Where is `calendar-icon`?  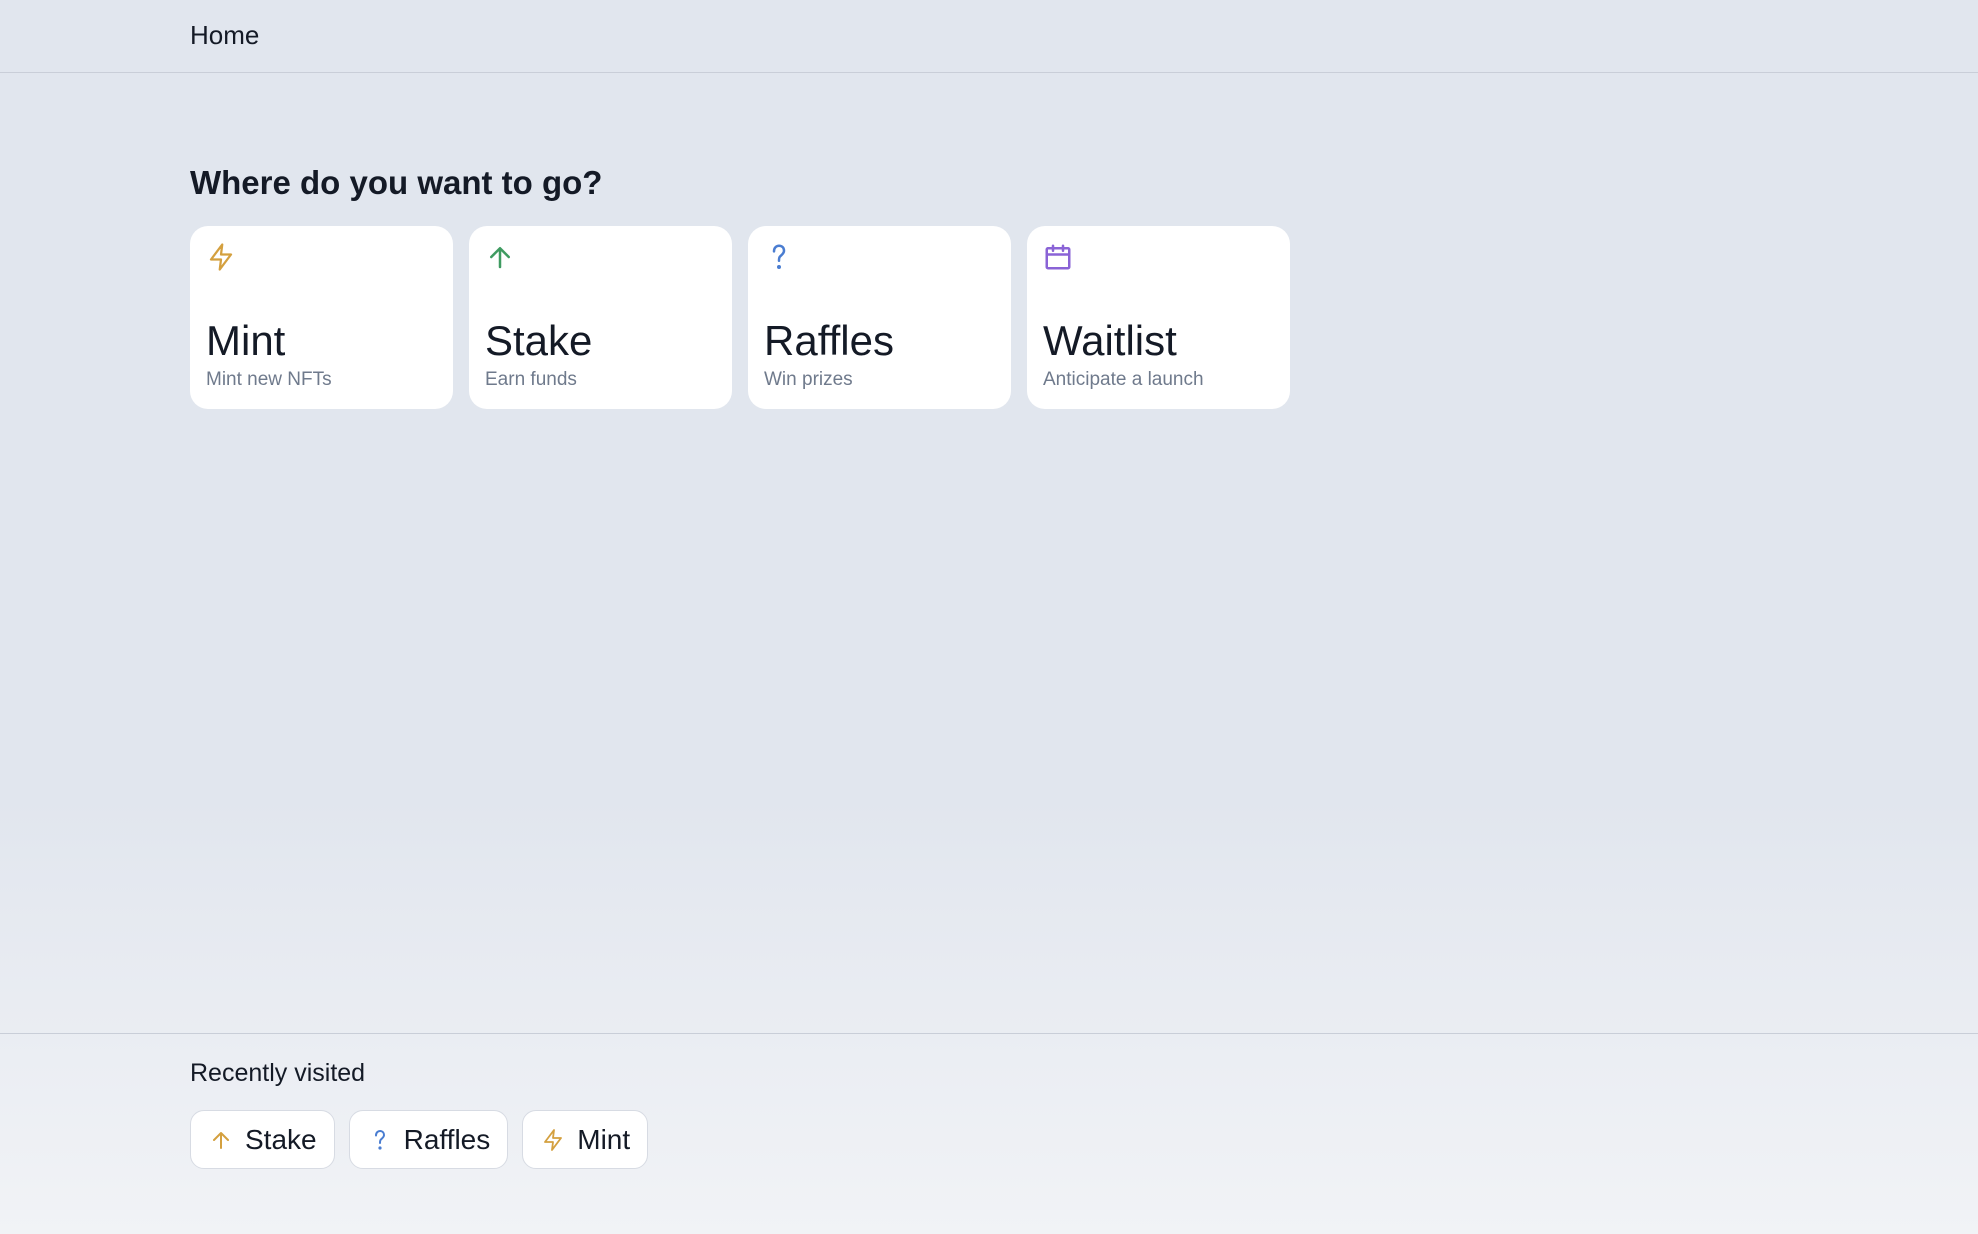
calendar-icon is located at coordinates (1058, 257).